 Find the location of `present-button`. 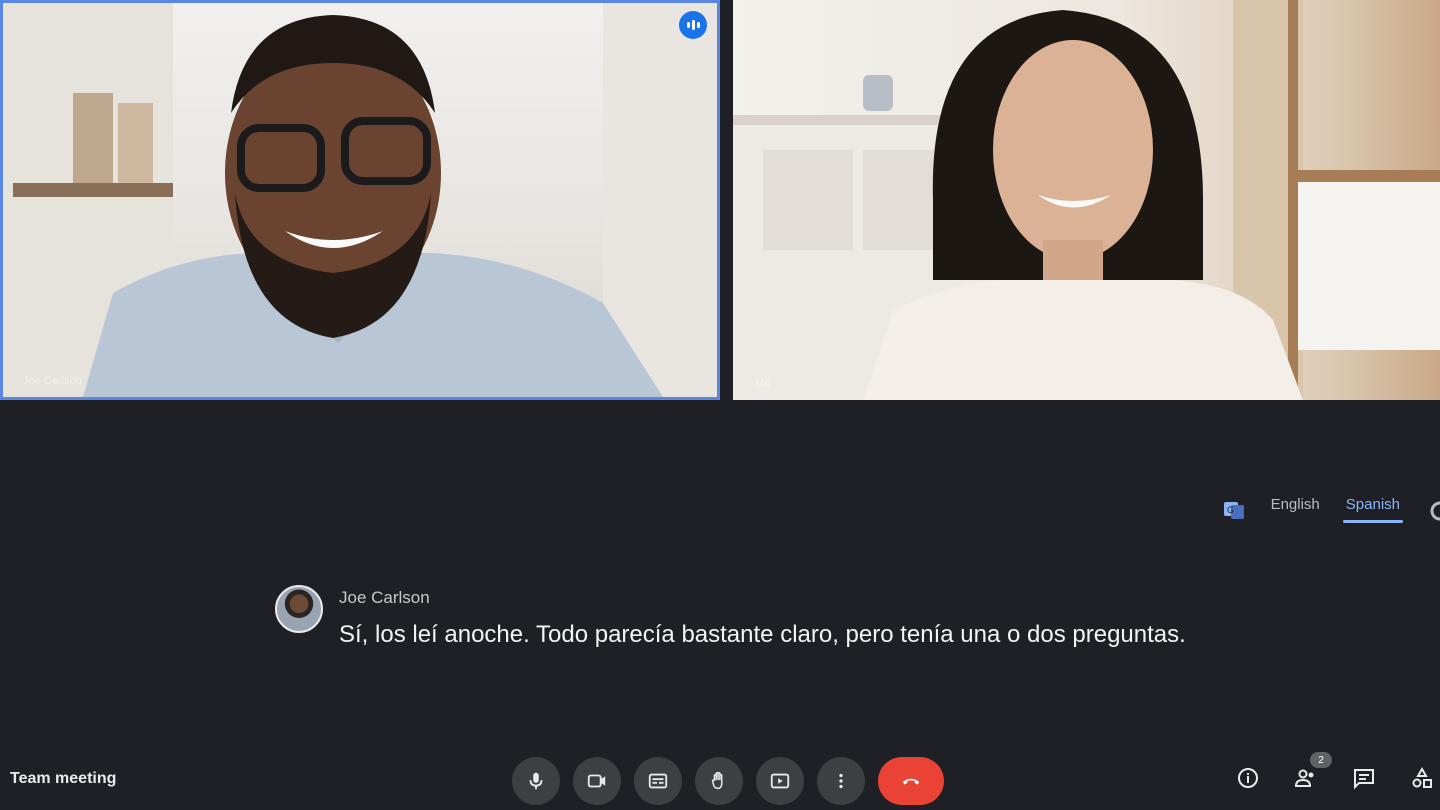

present-button is located at coordinates (780, 781).